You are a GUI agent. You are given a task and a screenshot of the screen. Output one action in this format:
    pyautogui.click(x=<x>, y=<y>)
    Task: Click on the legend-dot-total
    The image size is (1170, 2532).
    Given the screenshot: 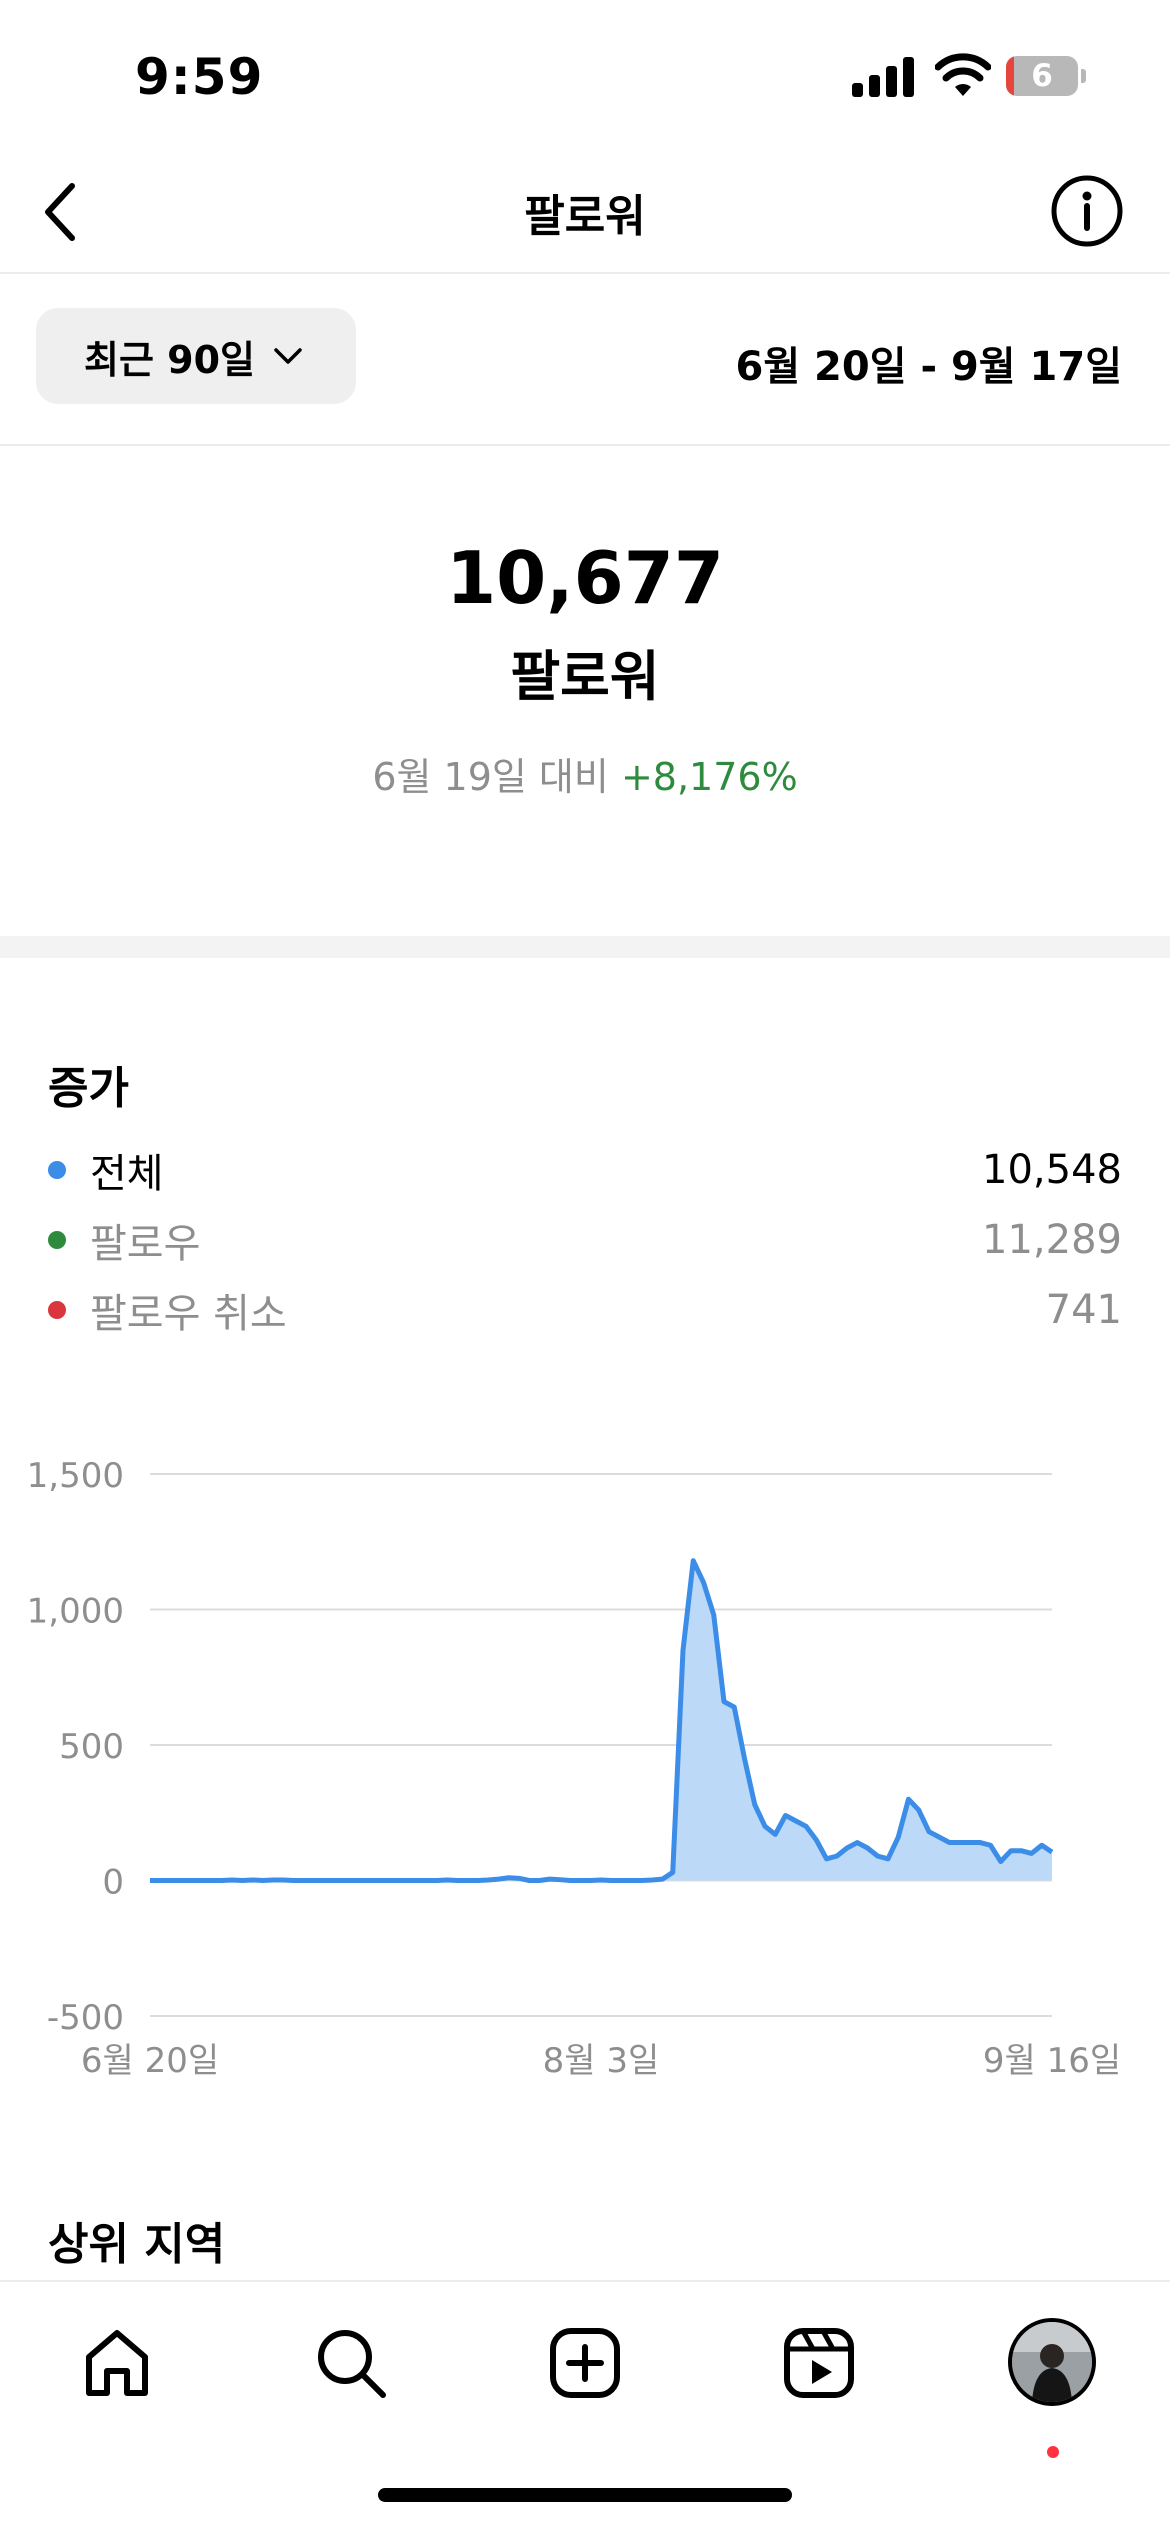 What is the action you would take?
    pyautogui.click(x=57, y=1170)
    